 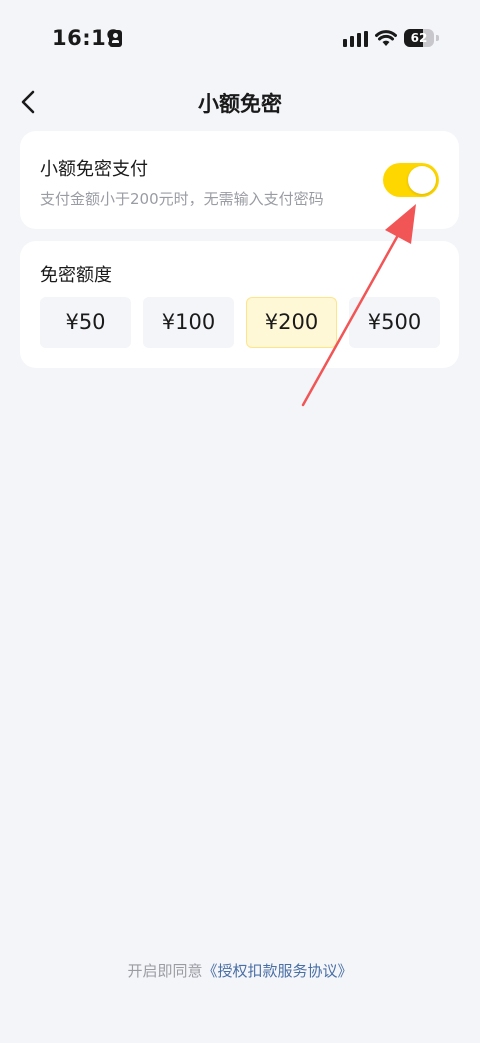 I want to click on limit-options: ¥50 ¥100 ¥200 ¥500, so click(x=240, y=322).